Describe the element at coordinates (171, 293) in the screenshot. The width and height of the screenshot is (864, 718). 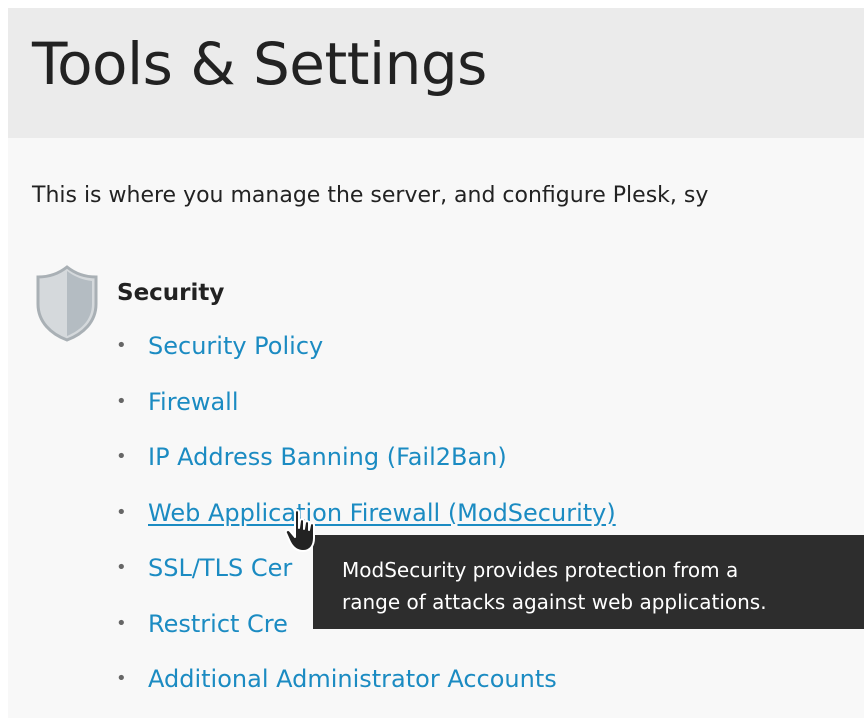
I see `security-section-heading: Security` at that location.